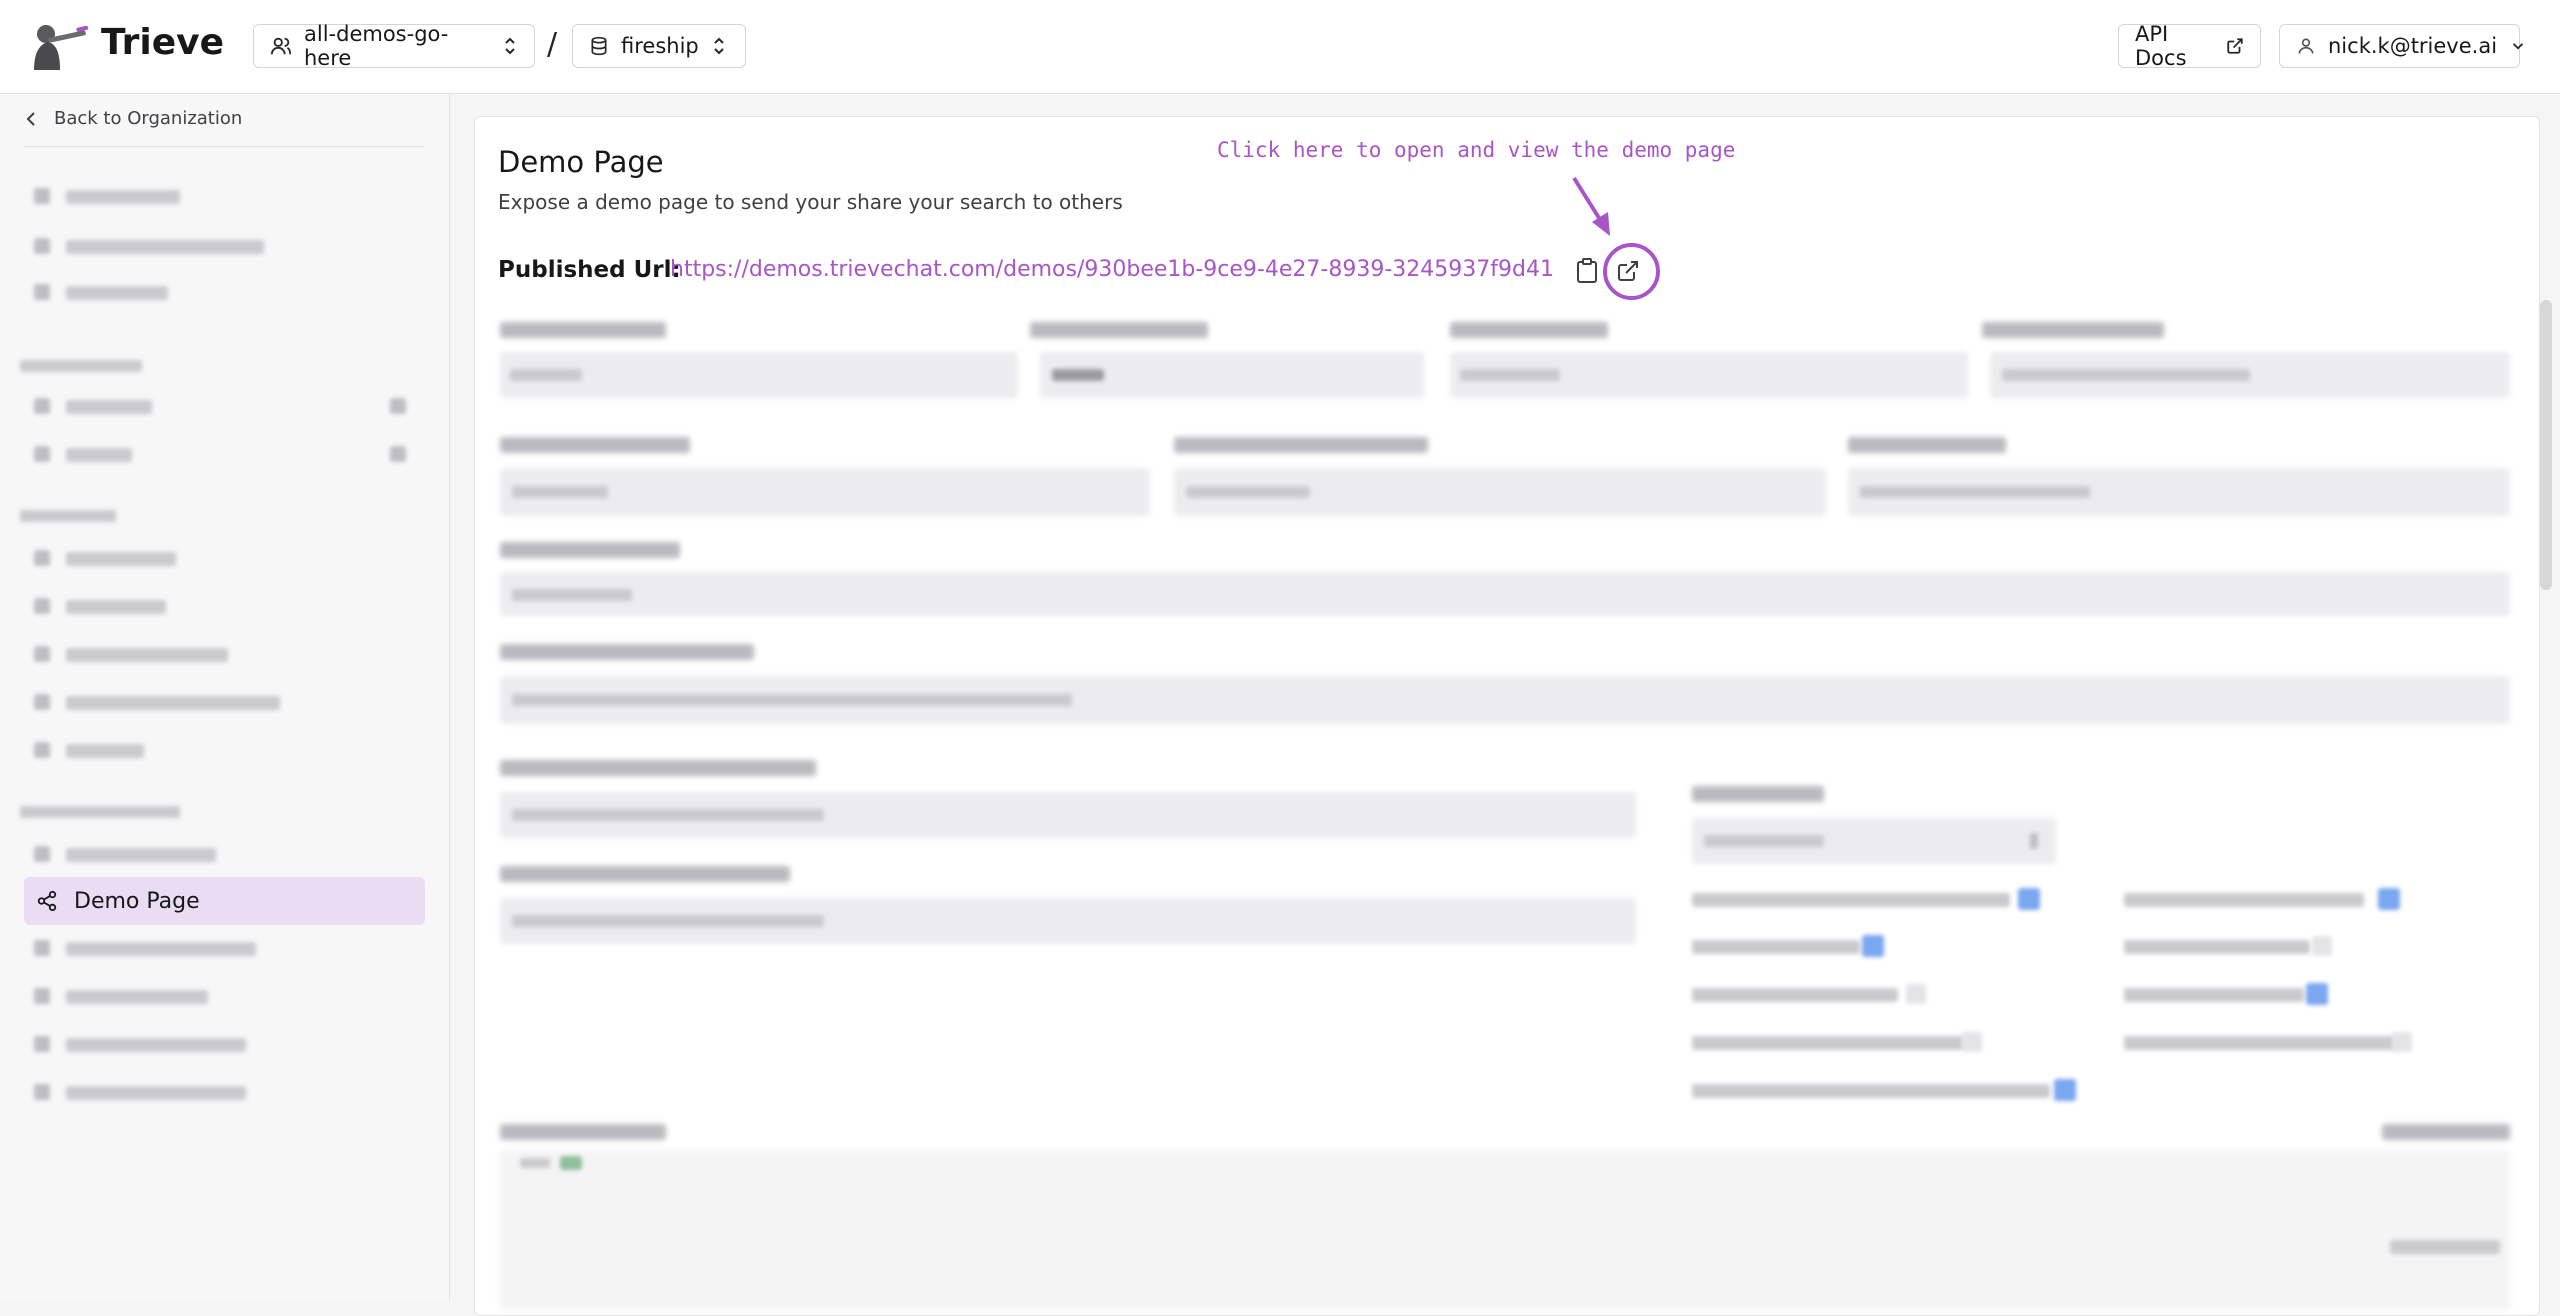  I want to click on users-icon, so click(281, 46).